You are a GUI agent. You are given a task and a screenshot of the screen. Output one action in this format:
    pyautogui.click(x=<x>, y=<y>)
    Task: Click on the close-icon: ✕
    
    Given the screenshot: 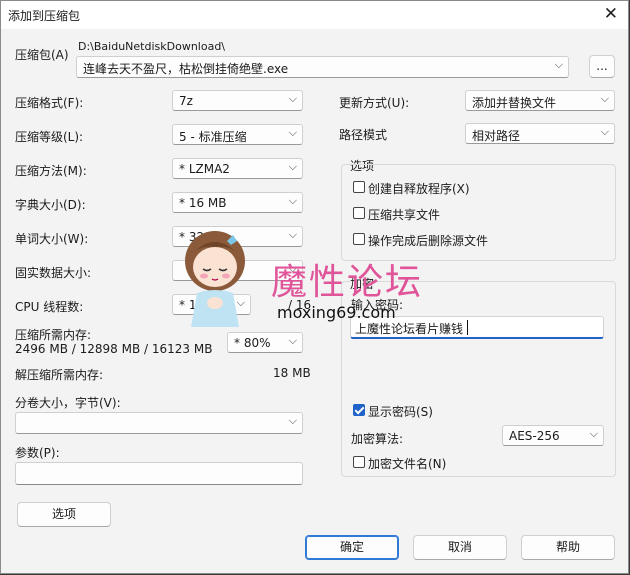 What is the action you would take?
    pyautogui.click(x=611, y=14)
    